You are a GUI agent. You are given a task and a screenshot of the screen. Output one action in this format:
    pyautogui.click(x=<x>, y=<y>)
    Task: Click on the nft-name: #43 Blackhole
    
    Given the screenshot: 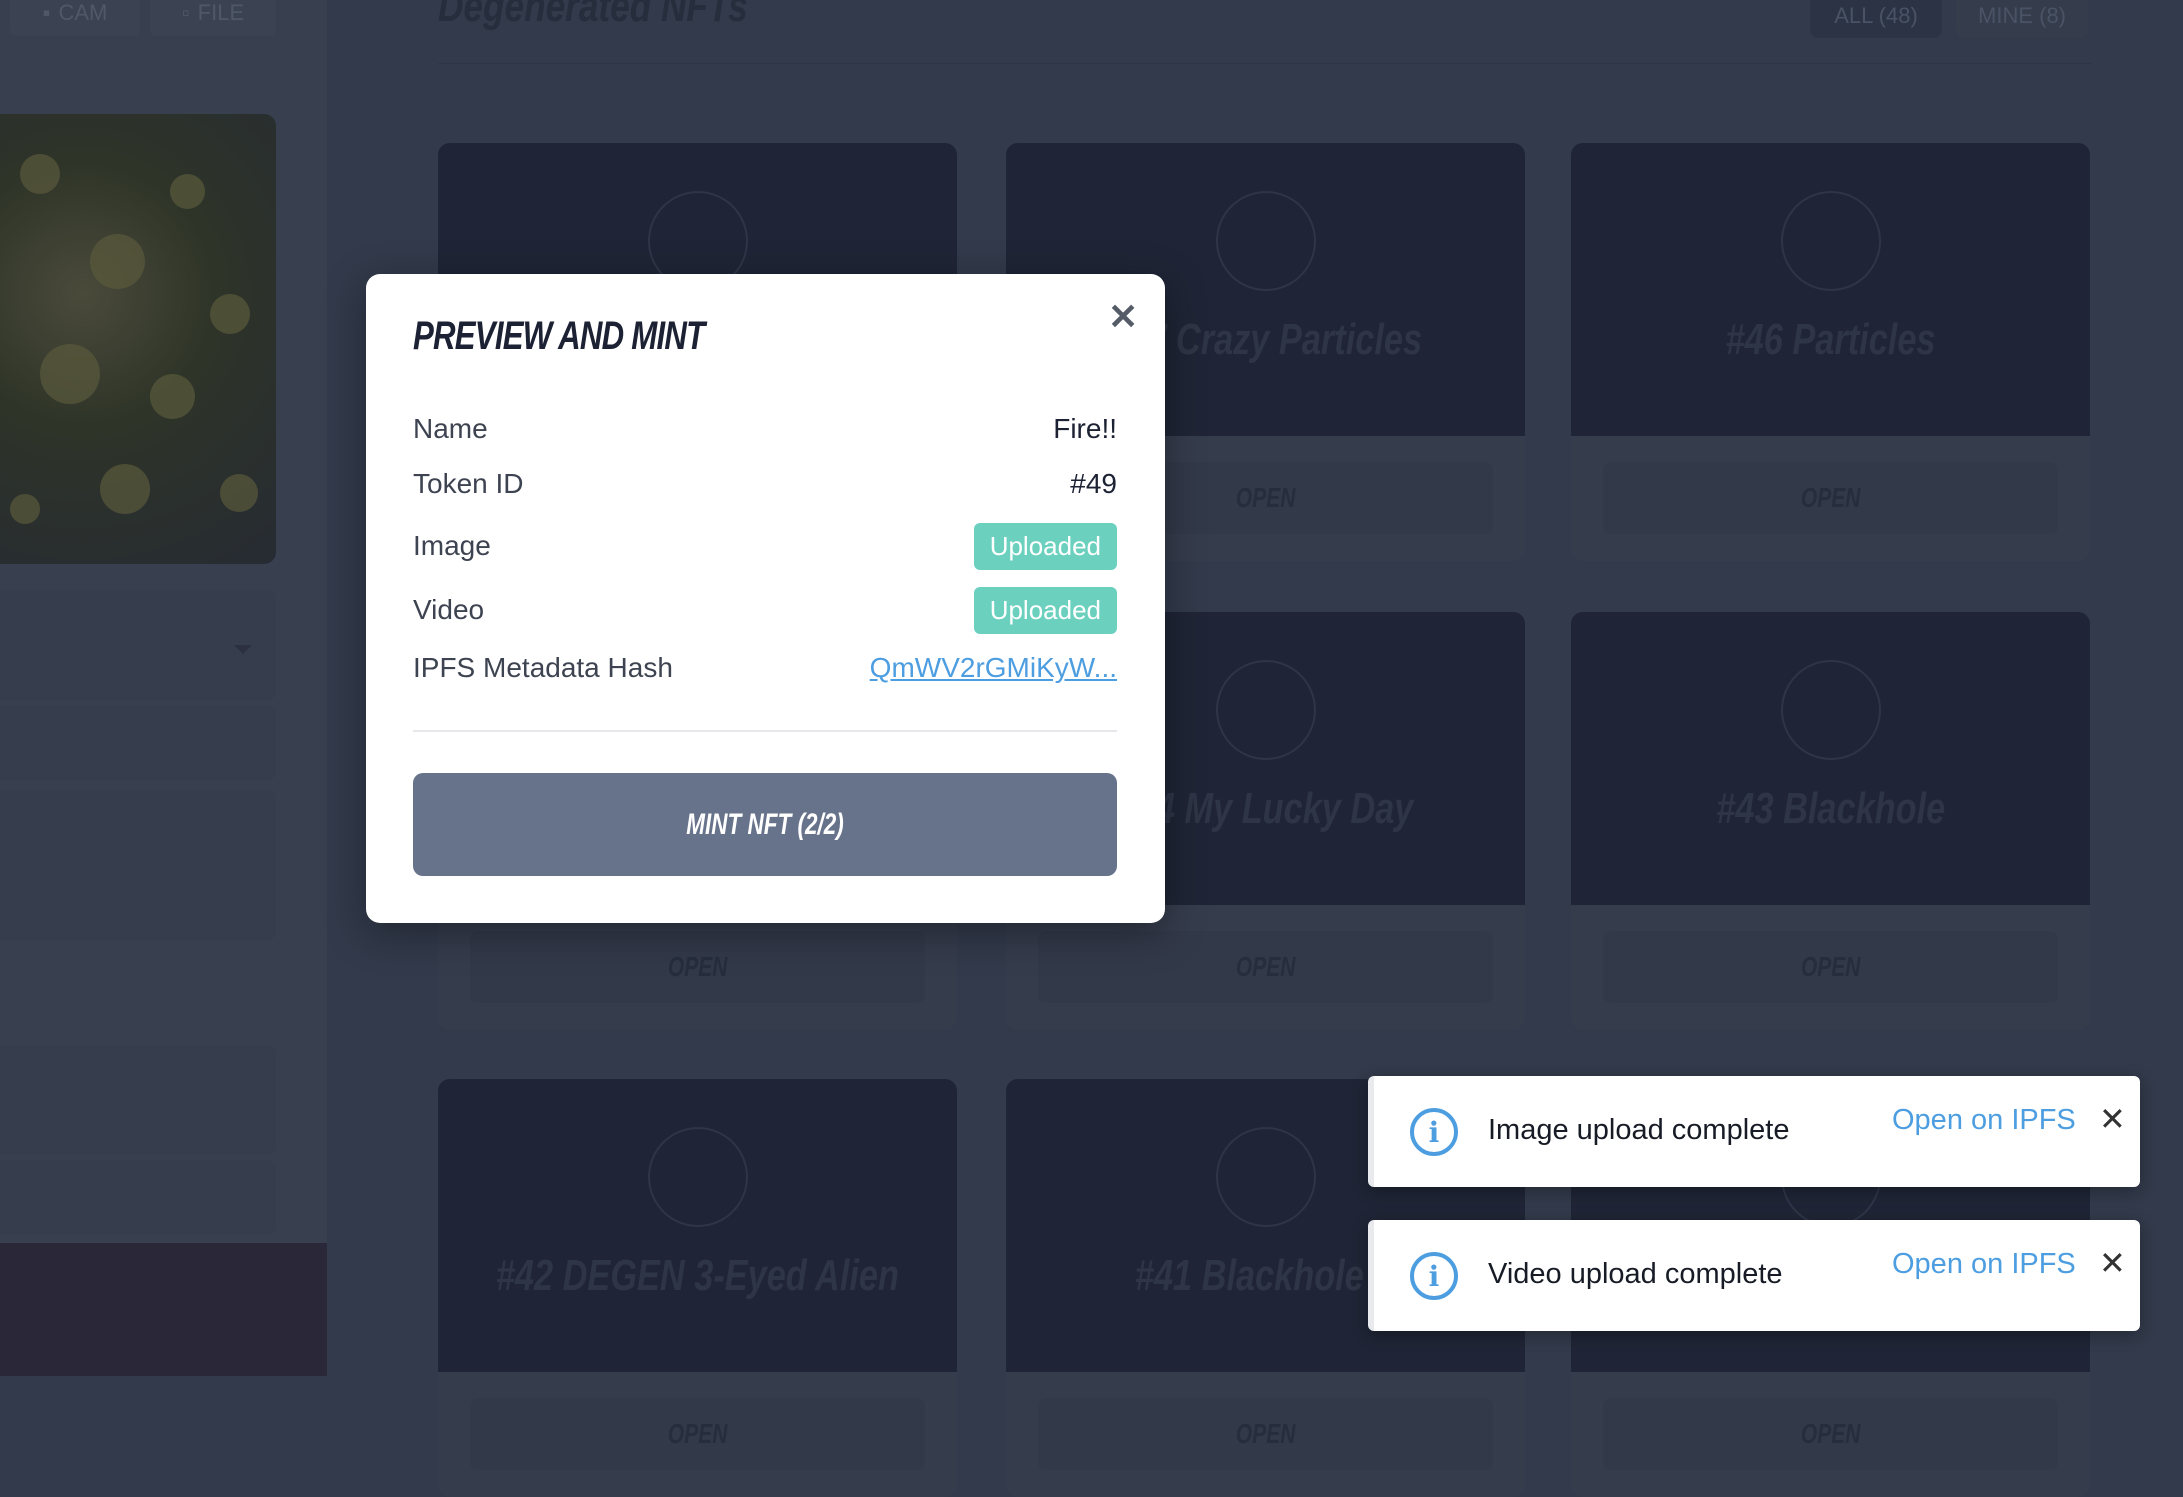 What is the action you would take?
    pyautogui.click(x=1830, y=808)
    